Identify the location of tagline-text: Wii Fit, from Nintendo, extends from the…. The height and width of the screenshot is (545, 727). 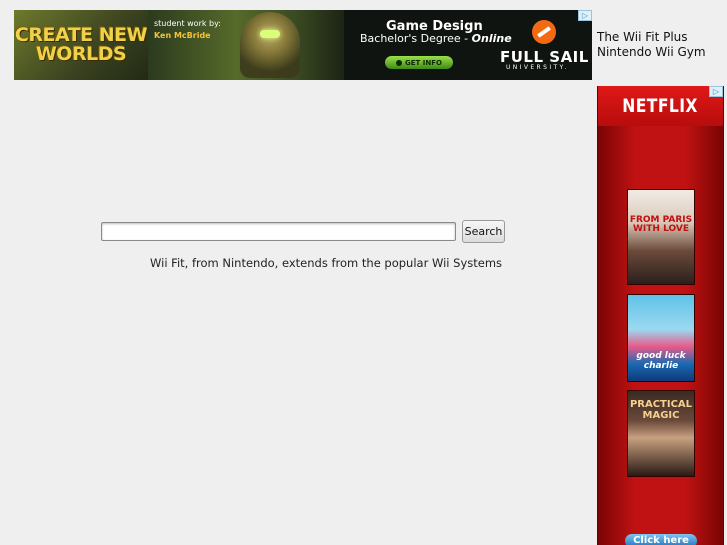
(326, 263).